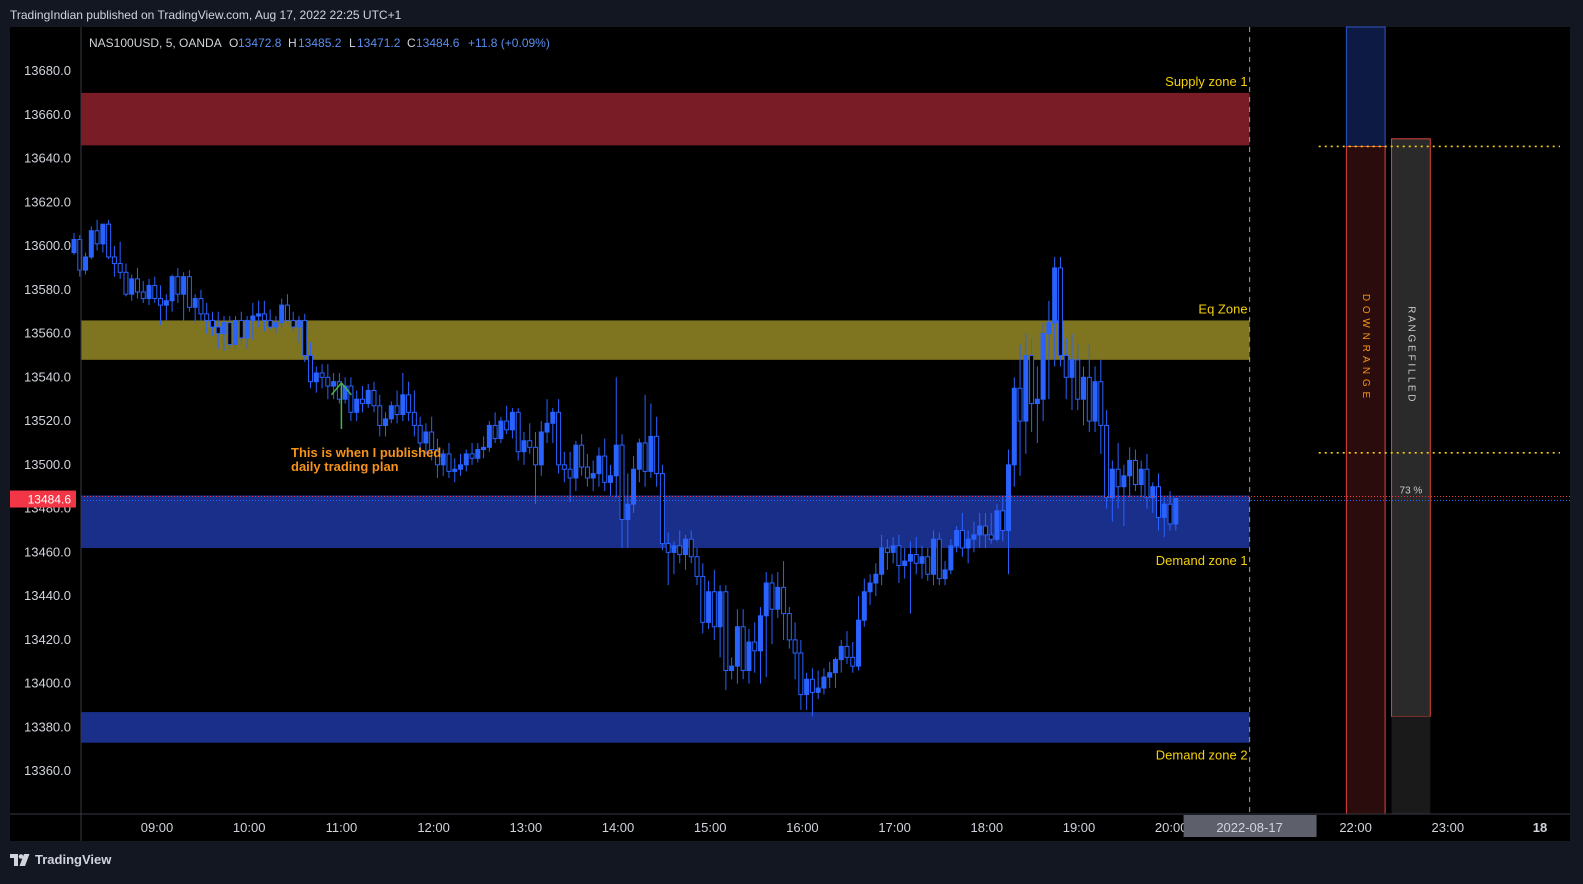 This screenshot has width=1583, height=884. What do you see at coordinates (1365, 480) in the screenshot?
I see `down-range-box` at bounding box center [1365, 480].